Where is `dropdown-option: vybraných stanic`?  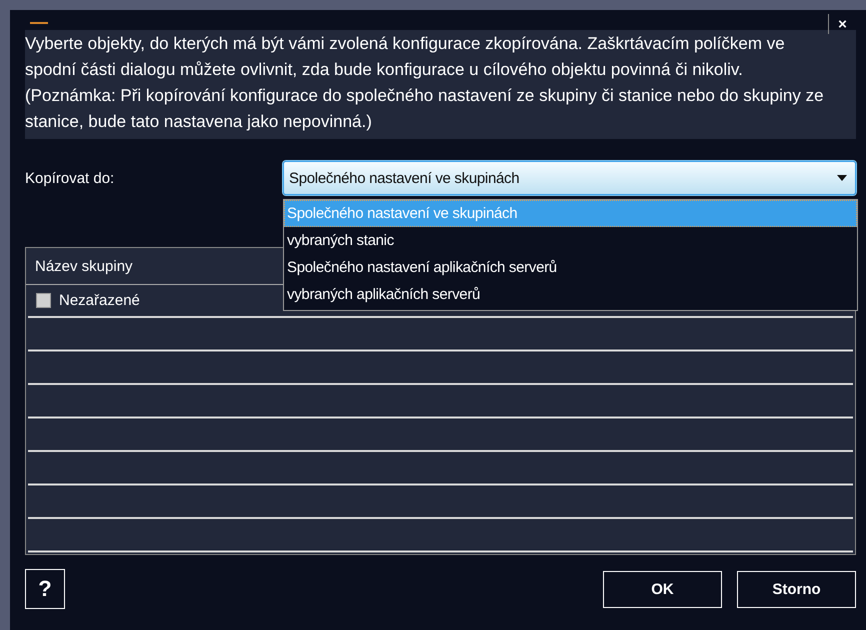 dropdown-option: vybraných stanic is located at coordinates (570, 240).